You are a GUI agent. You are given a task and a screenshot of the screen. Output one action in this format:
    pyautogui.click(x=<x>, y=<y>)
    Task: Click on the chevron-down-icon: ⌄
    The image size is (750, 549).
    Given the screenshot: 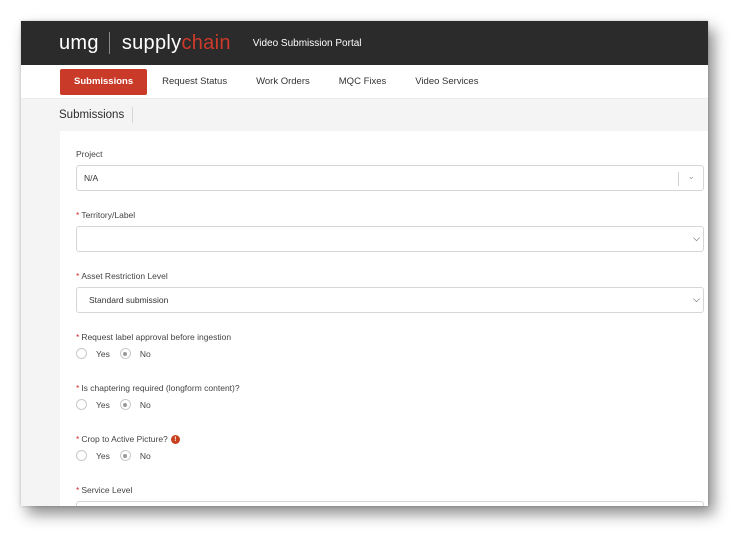 What is the action you would take?
    pyautogui.click(x=691, y=176)
    